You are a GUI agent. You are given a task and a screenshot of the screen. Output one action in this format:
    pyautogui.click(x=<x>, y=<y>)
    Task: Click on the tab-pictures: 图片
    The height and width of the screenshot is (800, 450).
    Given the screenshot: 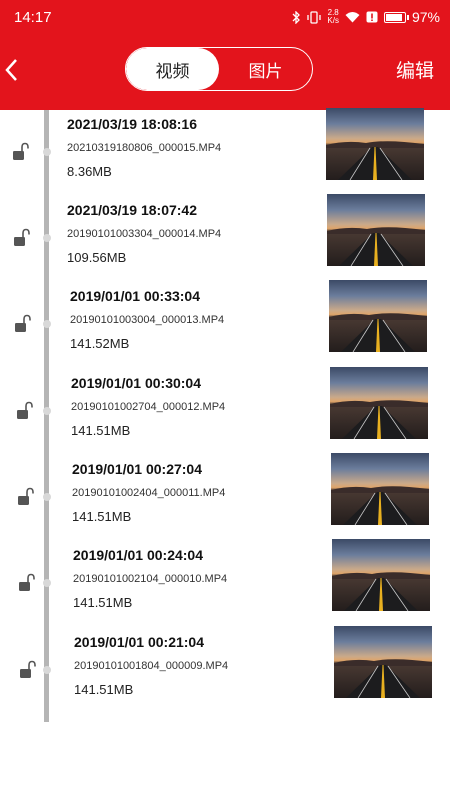 What is the action you would take?
    pyautogui.click(x=265, y=69)
    